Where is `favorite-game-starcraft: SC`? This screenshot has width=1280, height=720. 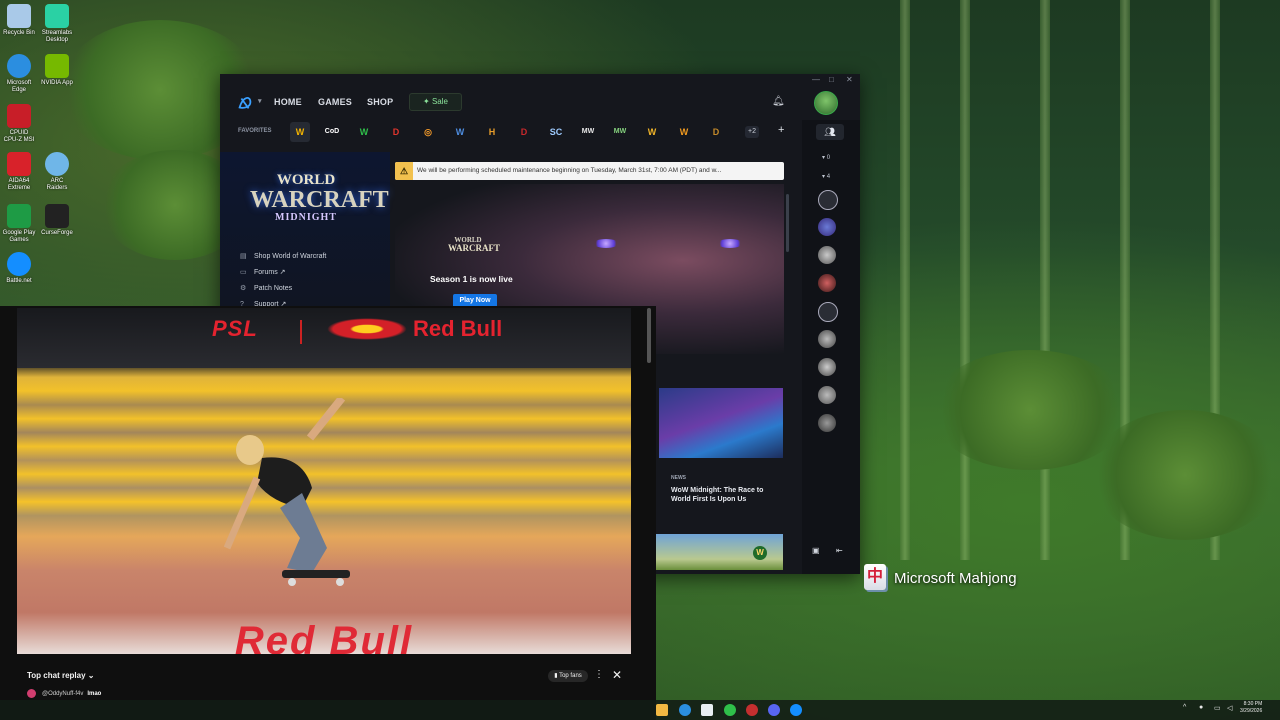
favorite-game-starcraft: SC is located at coordinates (556, 132).